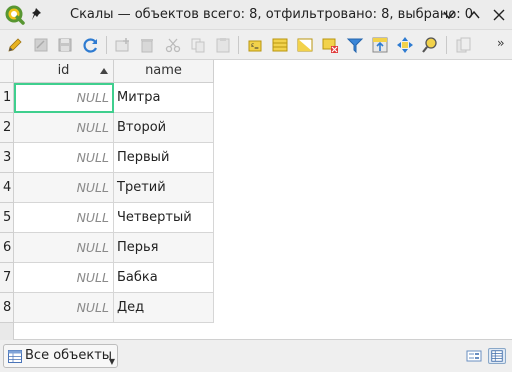 The height and width of the screenshot is (372, 512). What do you see at coordinates (355, 45) in the screenshot?
I see `filter-select-icon` at bounding box center [355, 45].